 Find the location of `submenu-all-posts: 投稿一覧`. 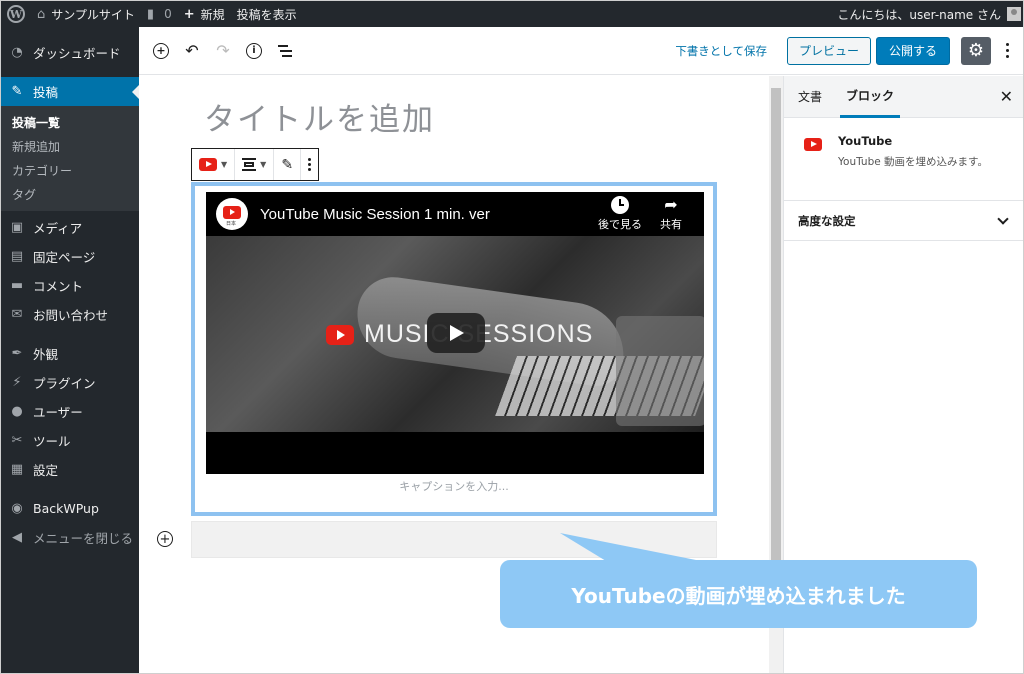

submenu-all-posts: 投稿一覧 is located at coordinates (70, 123).